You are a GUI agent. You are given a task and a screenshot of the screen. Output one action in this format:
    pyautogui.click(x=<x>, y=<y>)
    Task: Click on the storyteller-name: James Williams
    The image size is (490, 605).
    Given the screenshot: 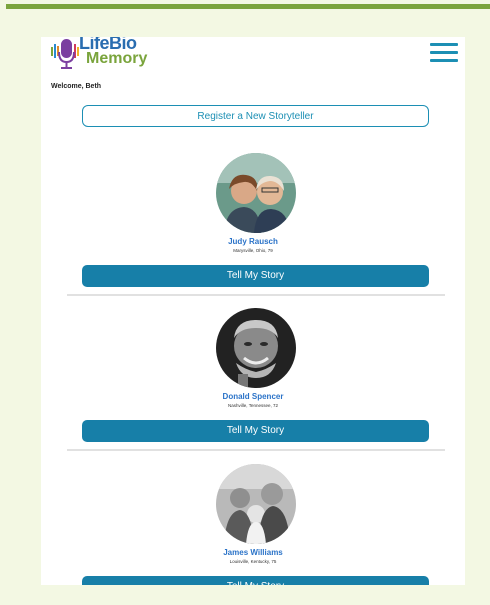 What is the action you would take?
    pyautogui.click(x=253, y=552)
    